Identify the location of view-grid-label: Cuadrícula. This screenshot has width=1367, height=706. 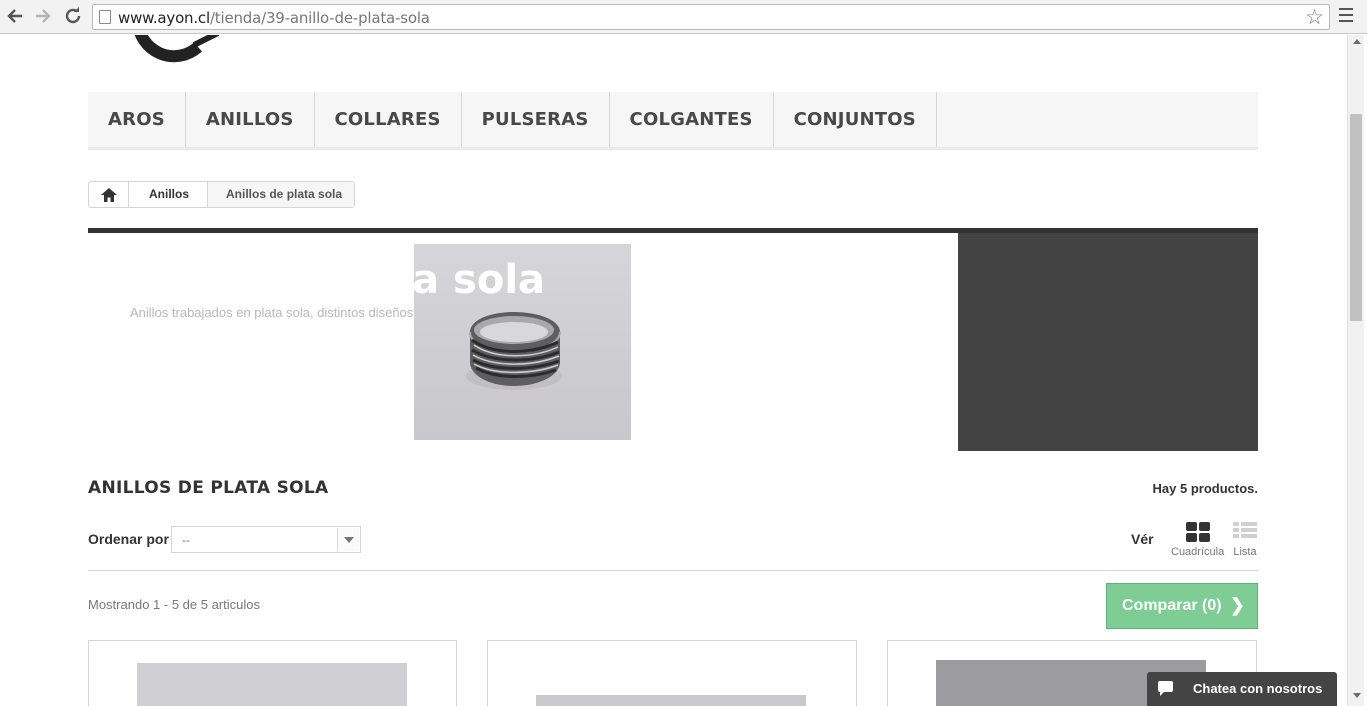
(1198, 552).